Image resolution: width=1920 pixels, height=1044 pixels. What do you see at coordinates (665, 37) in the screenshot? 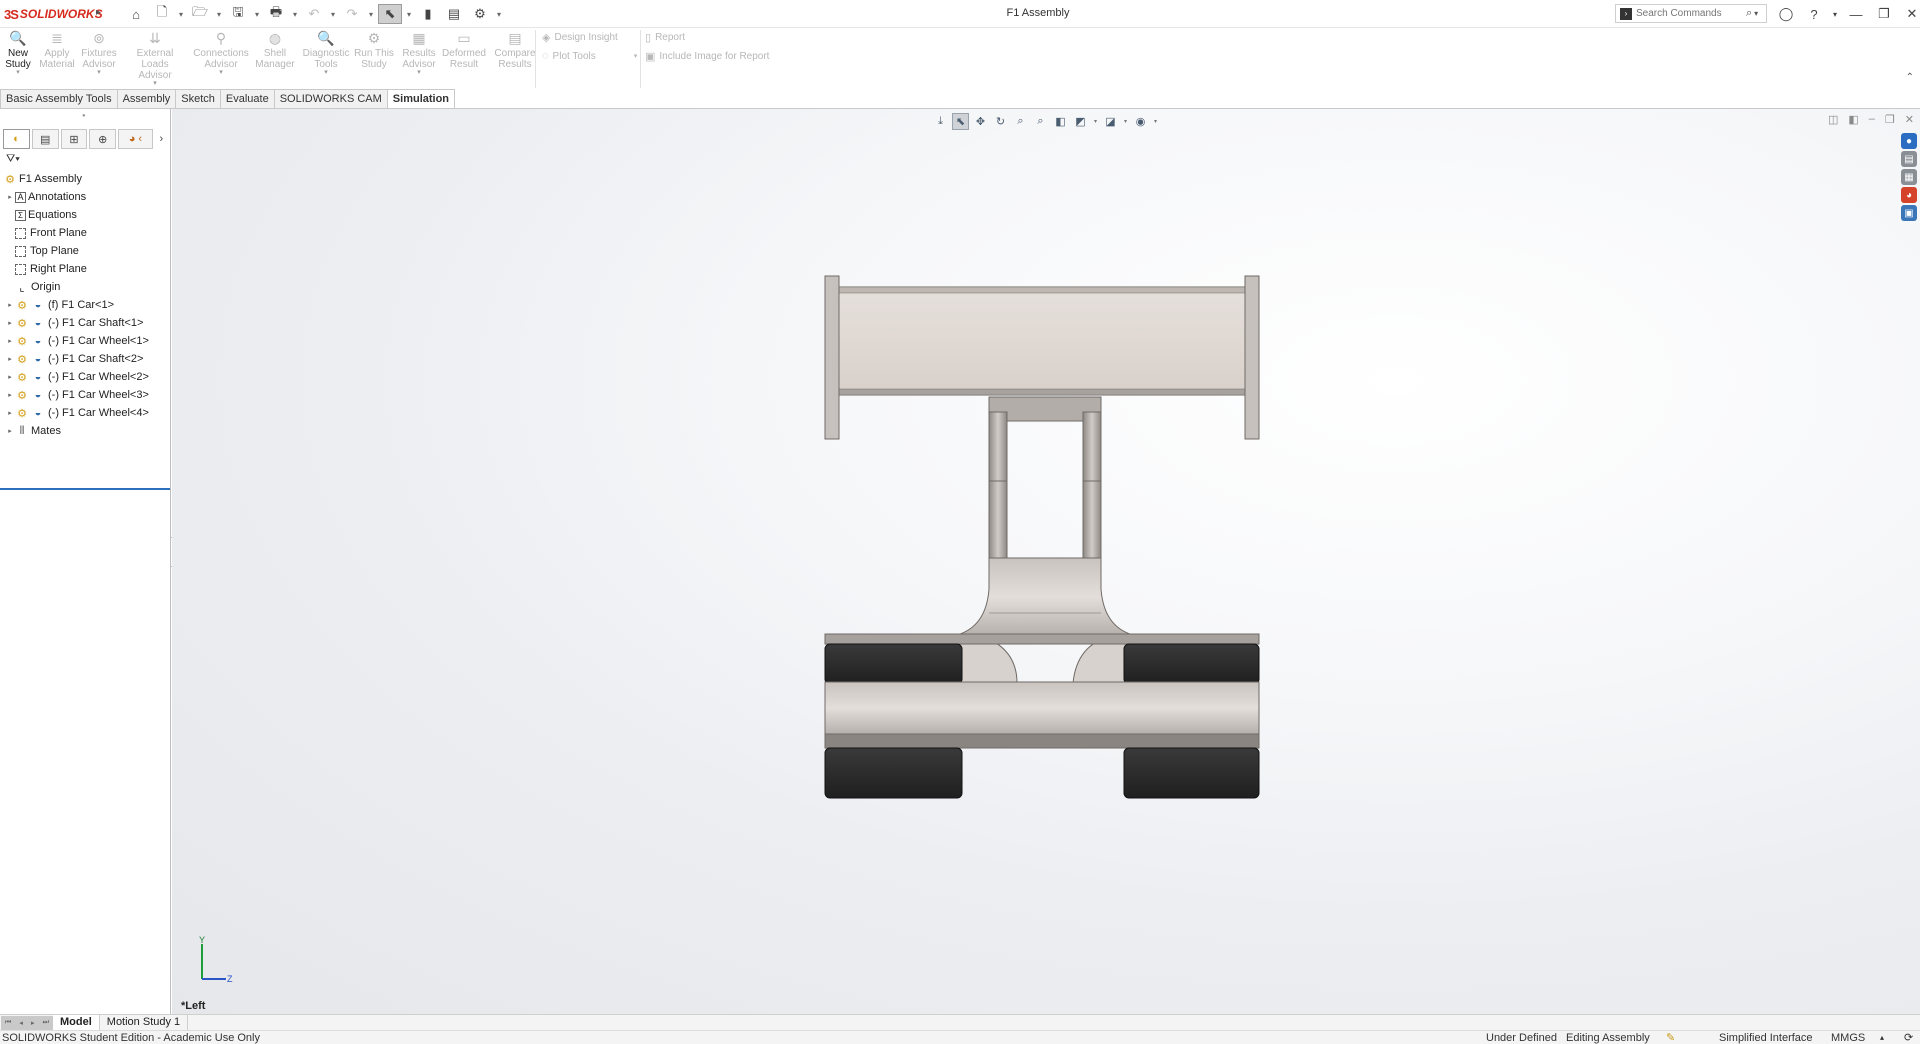
I see `report-button: ▯ Report` at bounding box center [665, 37].